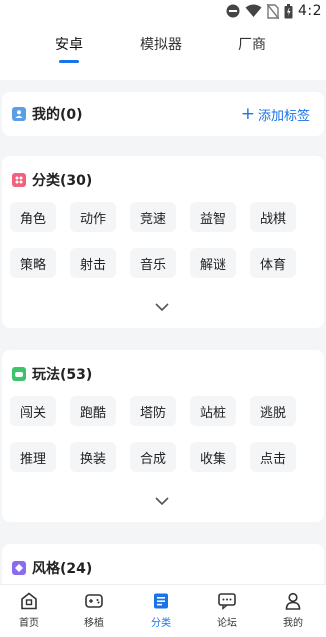 The image size is (326, 637). What do you see at coordinates (94, 610) in the screenshot?
I see `nav-port: 移植` at bounding box center [94, 610].